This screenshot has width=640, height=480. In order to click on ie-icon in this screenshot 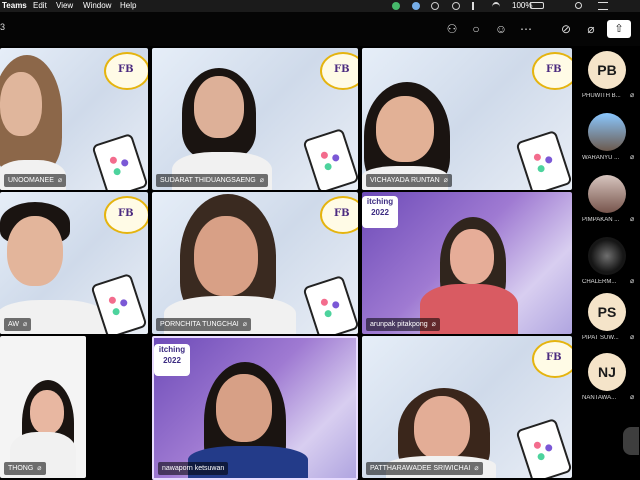, I will do `click(416, 6)`.